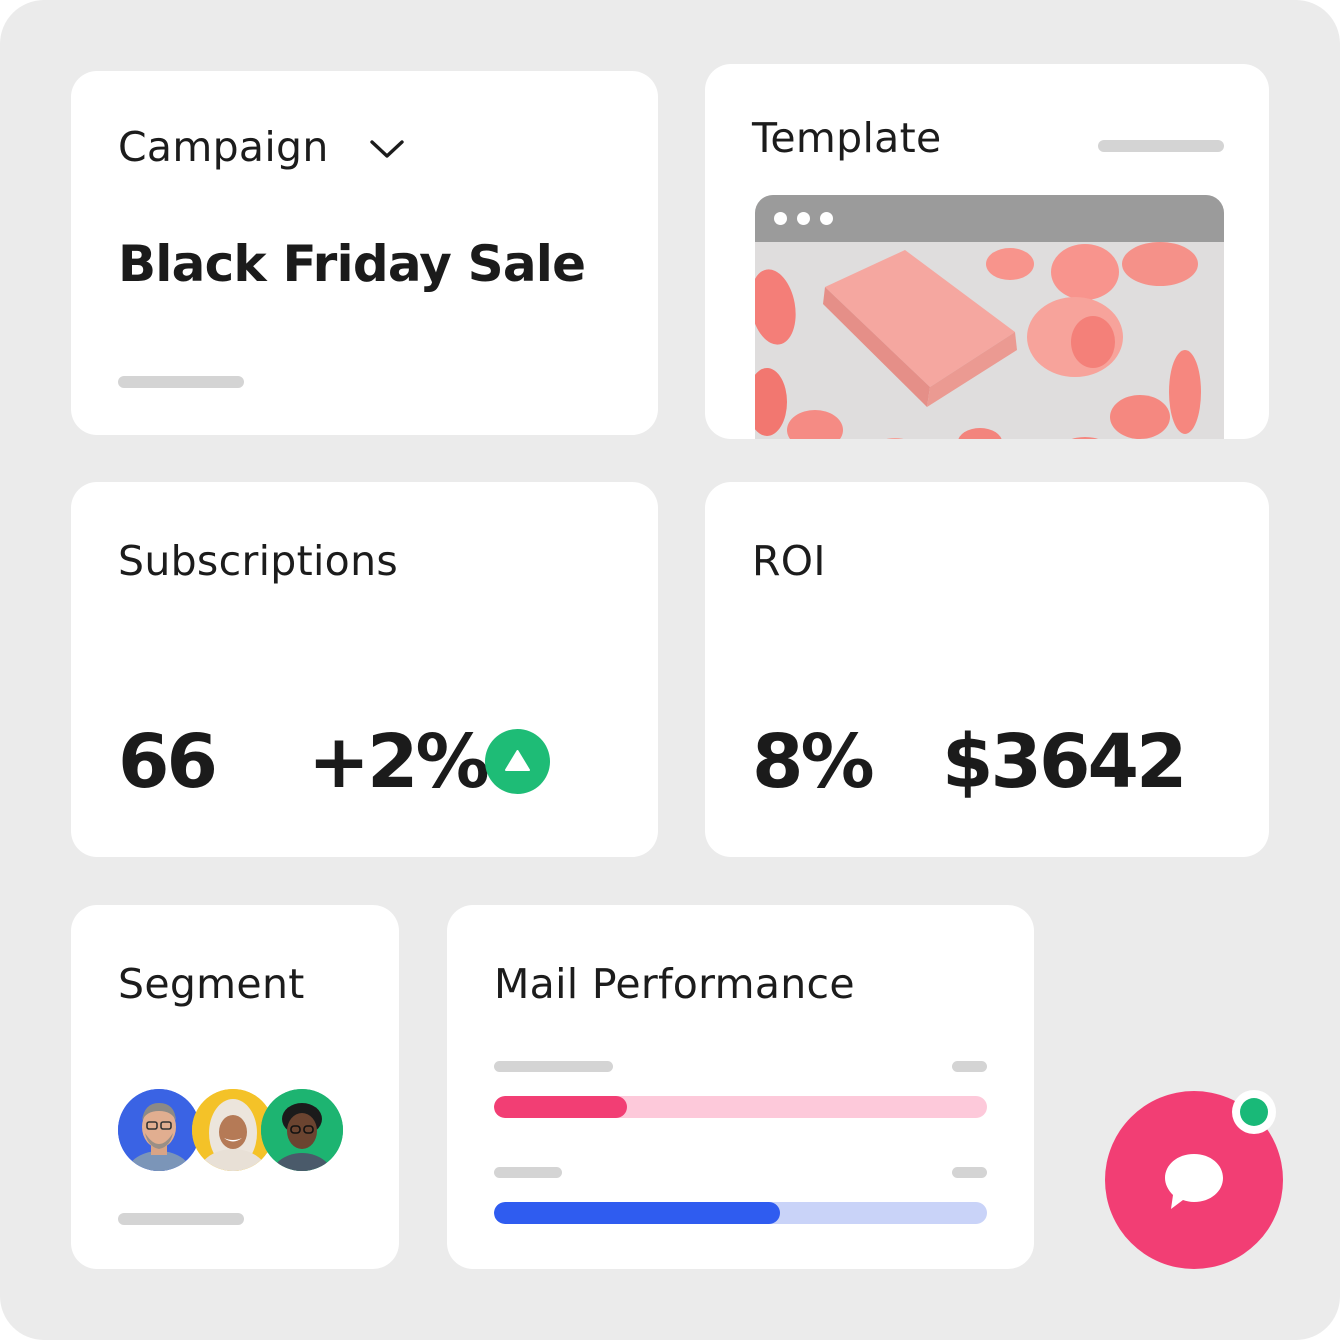 Image resolution: width=1340 pixels, height=1340 pixels. I want to click on template-image, so click(989, 340).